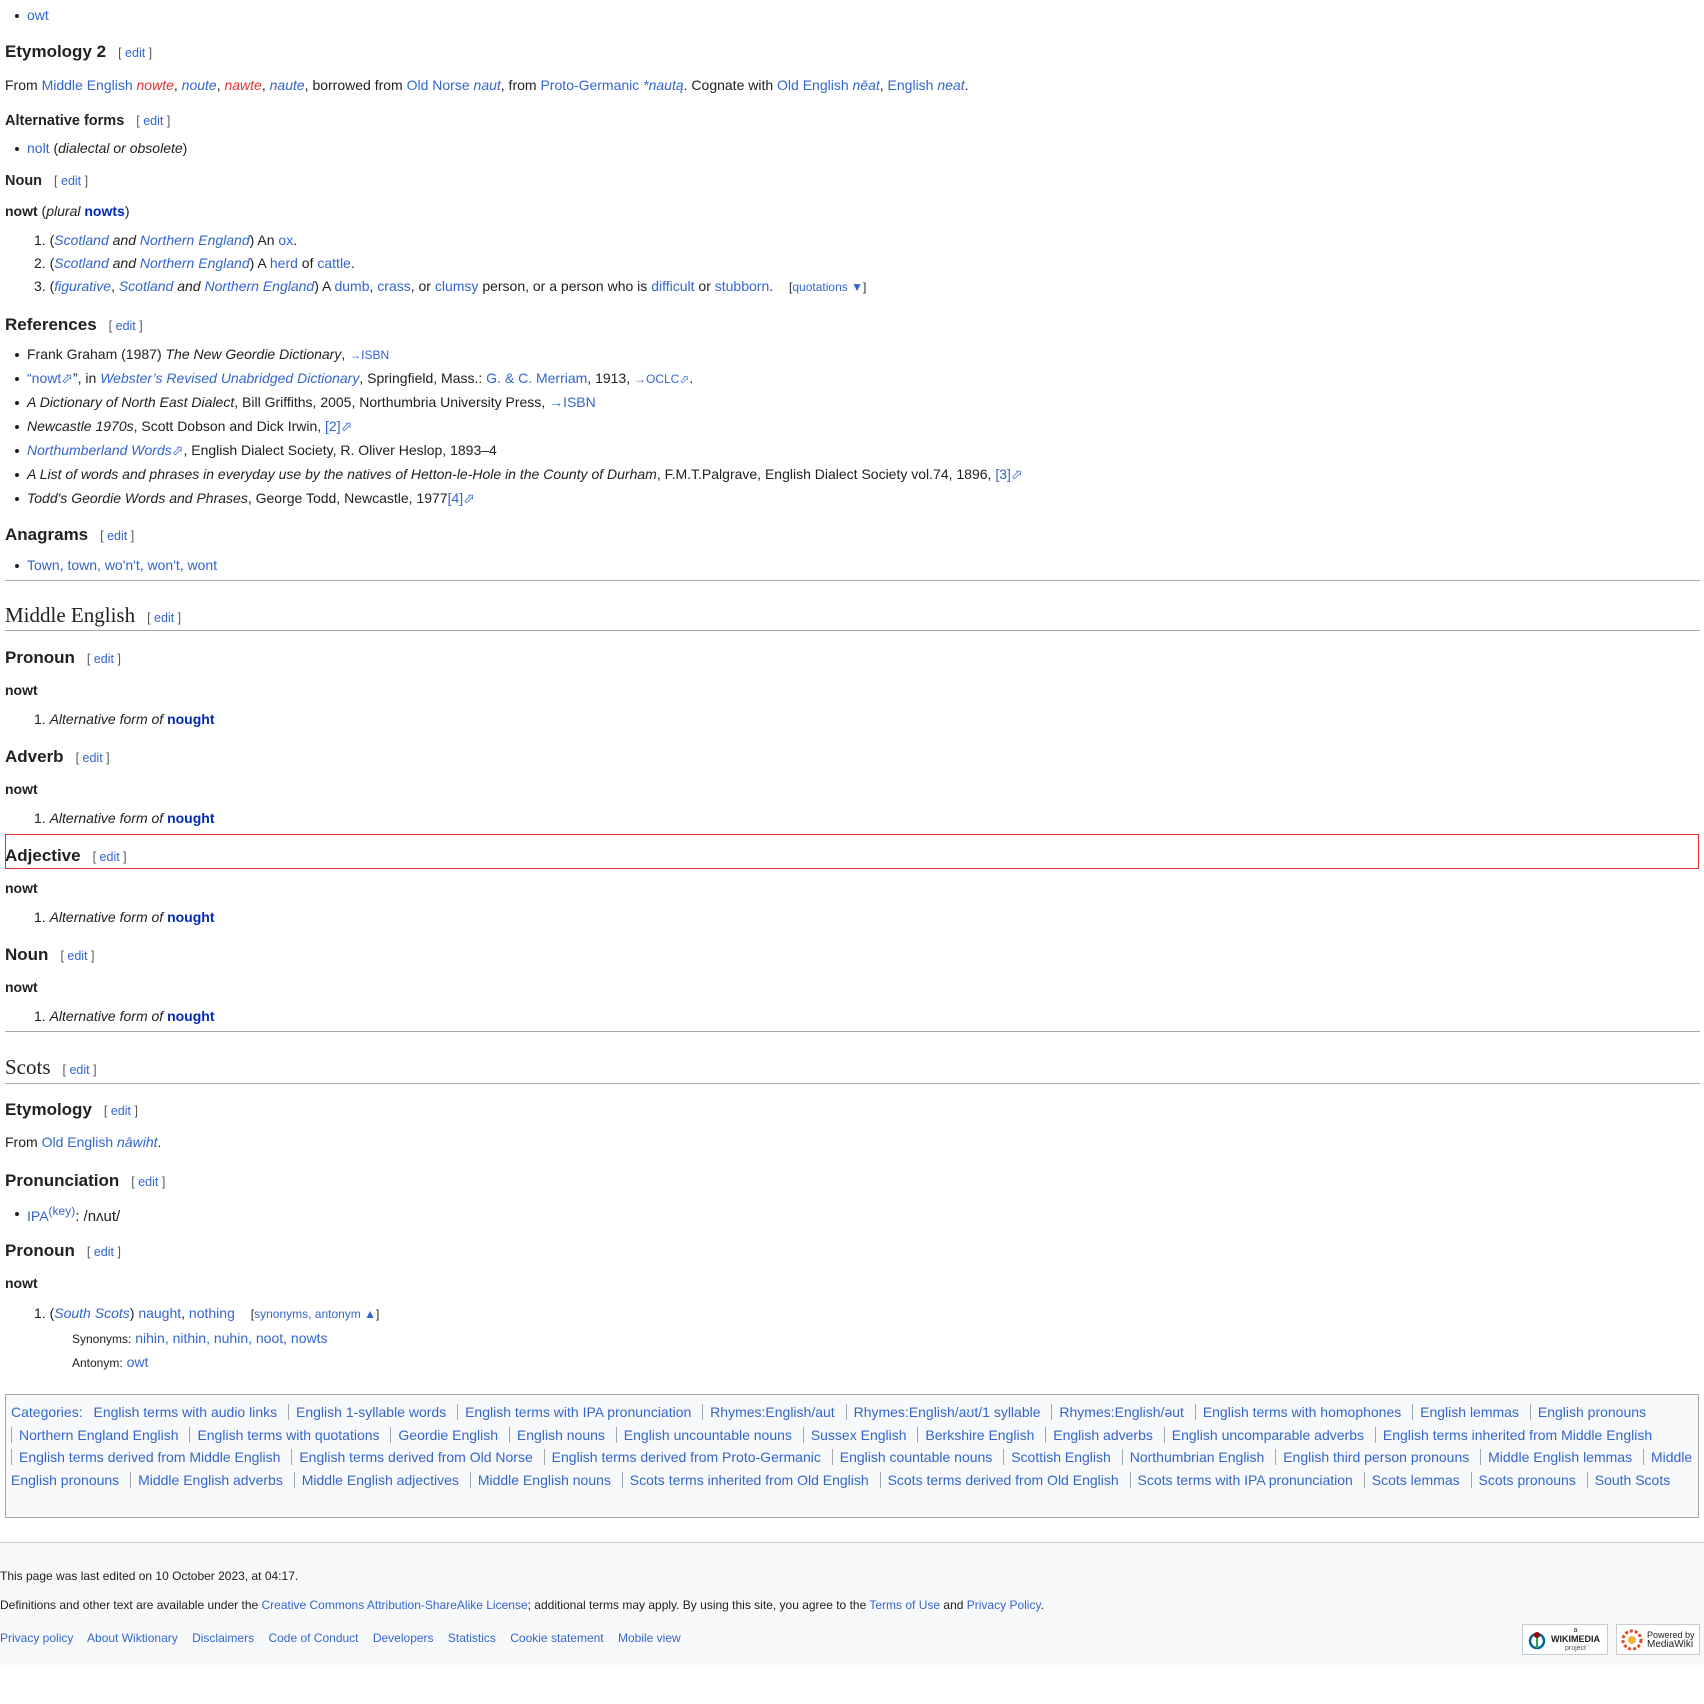  Describe the element at coordinates (132, 1638) in the screenshot. I see `footer-link: About Wiktionary` at that location.